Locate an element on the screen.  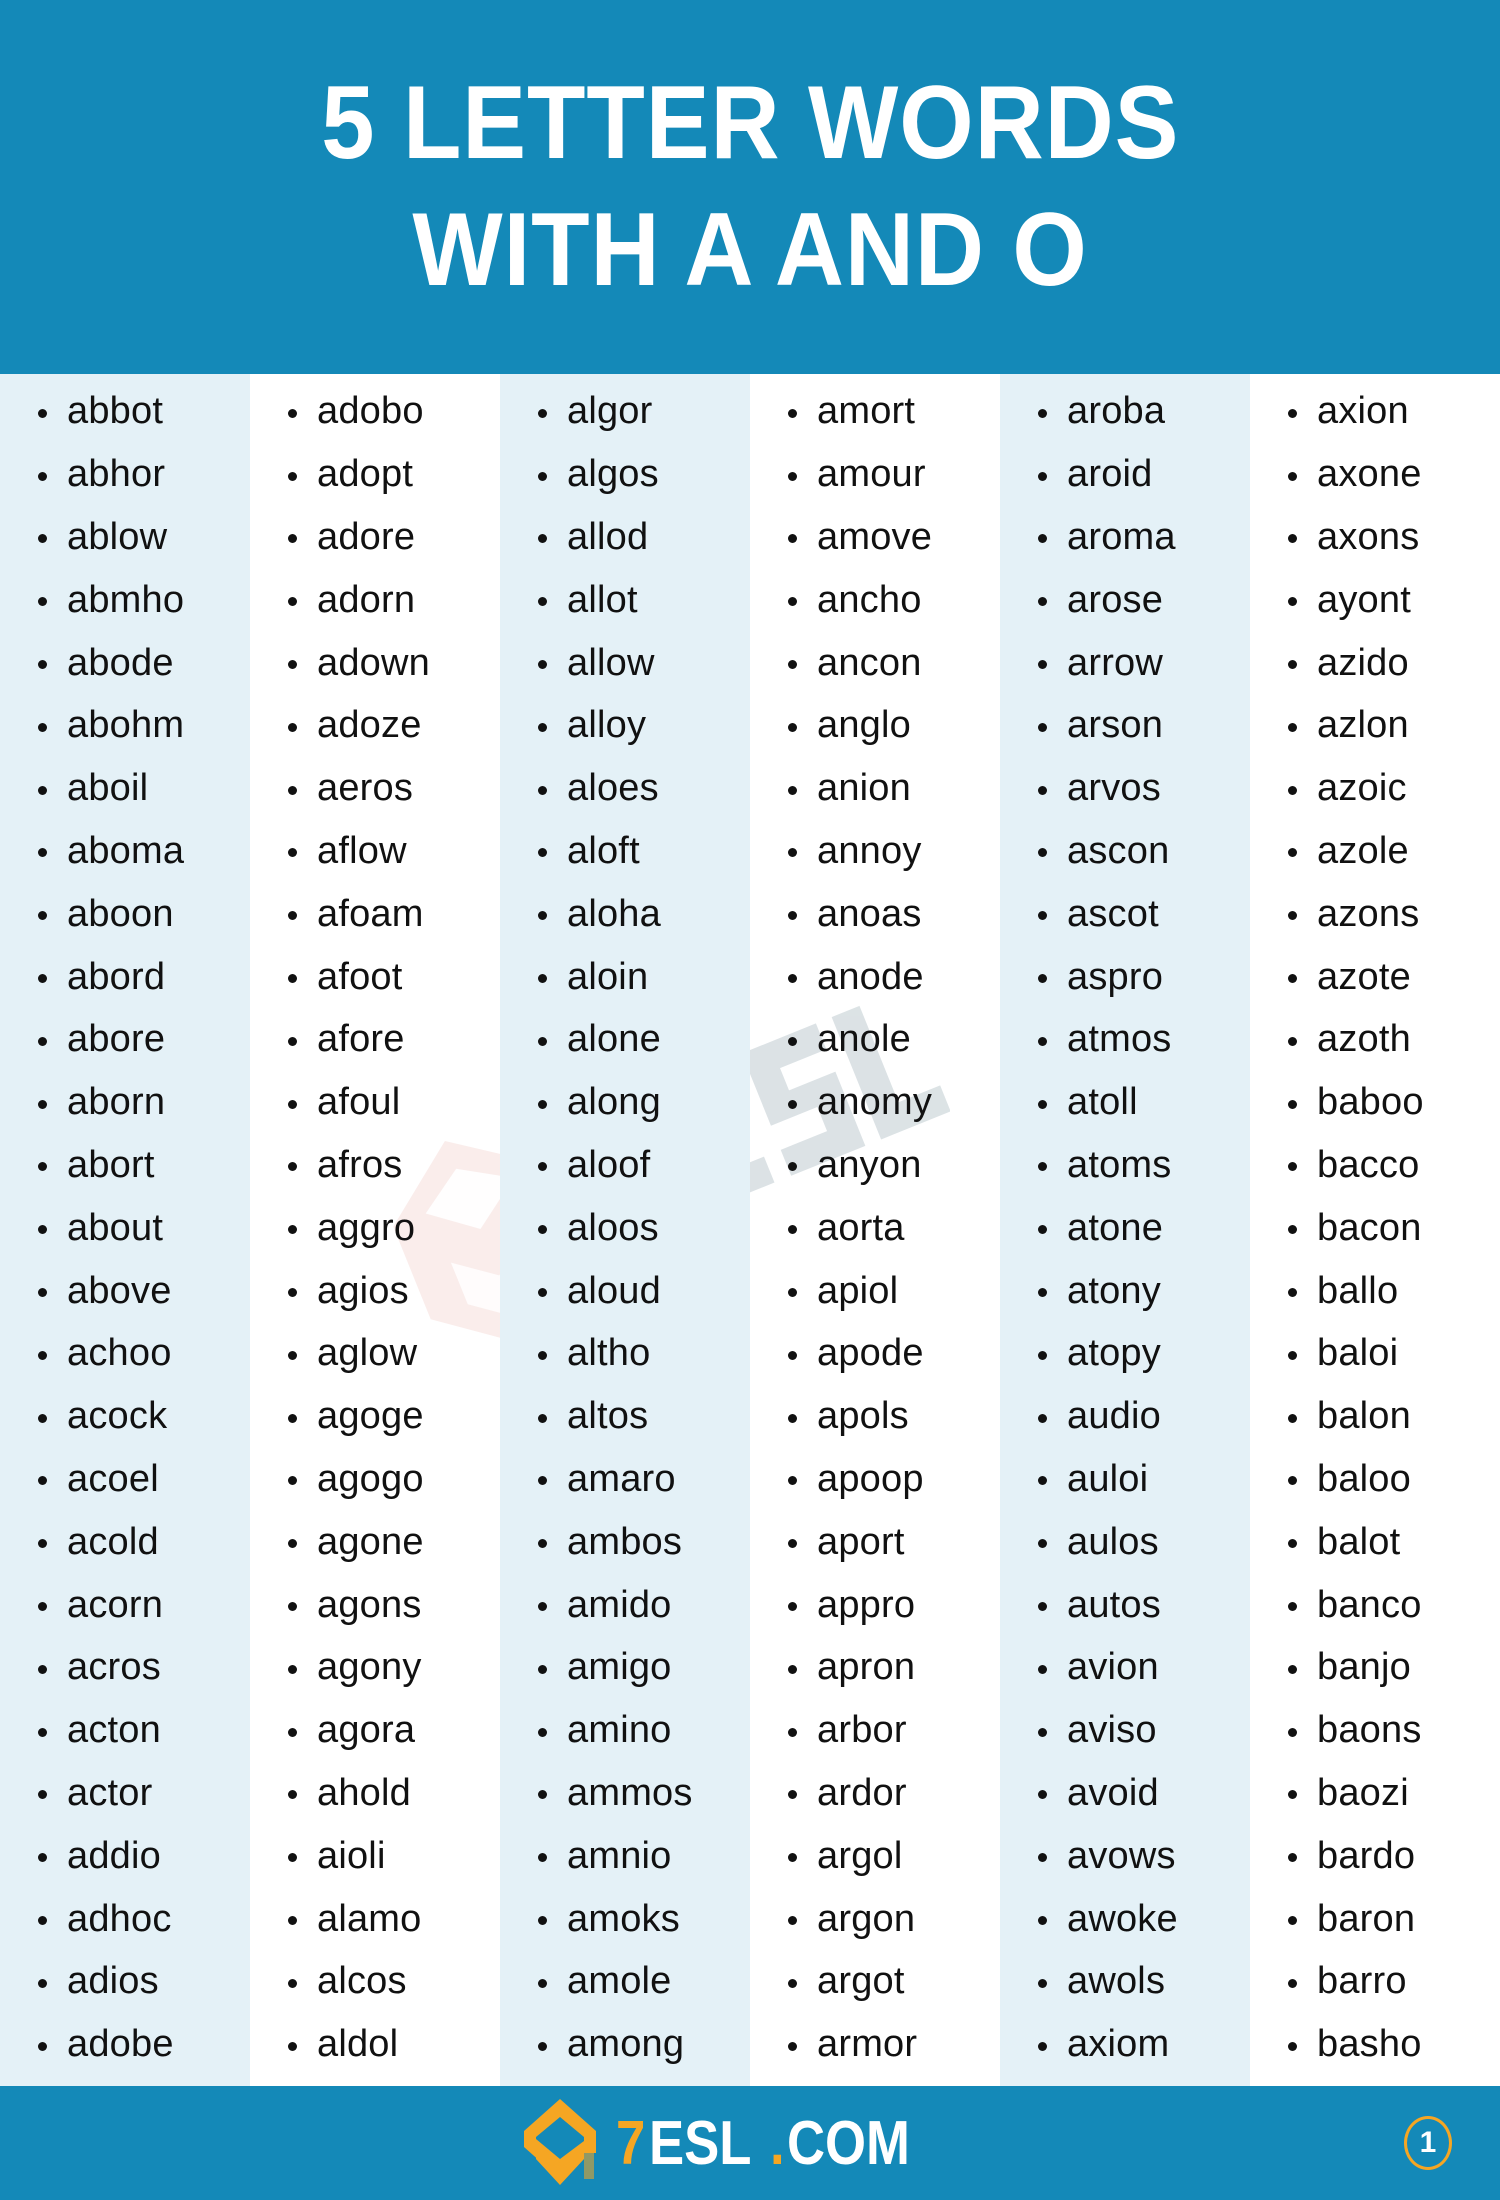
list-item: atoms is located at coordinates (1125, 1165).